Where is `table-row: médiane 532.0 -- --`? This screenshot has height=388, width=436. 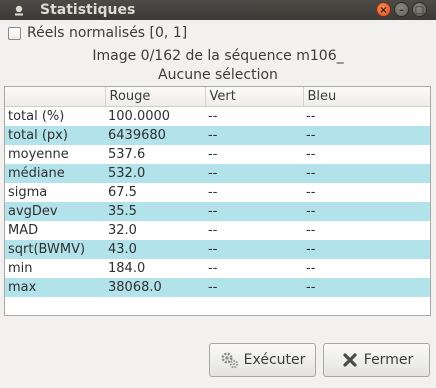 table-row: médiane 532.0 -- -- is located at coordinates (217, 173).